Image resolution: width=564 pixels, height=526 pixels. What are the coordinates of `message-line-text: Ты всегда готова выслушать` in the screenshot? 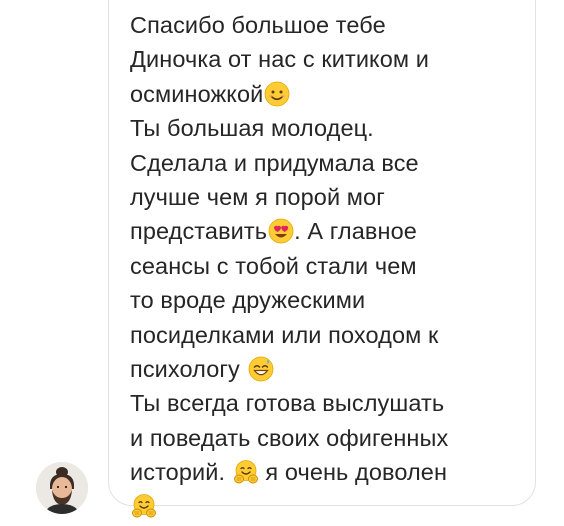 It's located at (287, 403).